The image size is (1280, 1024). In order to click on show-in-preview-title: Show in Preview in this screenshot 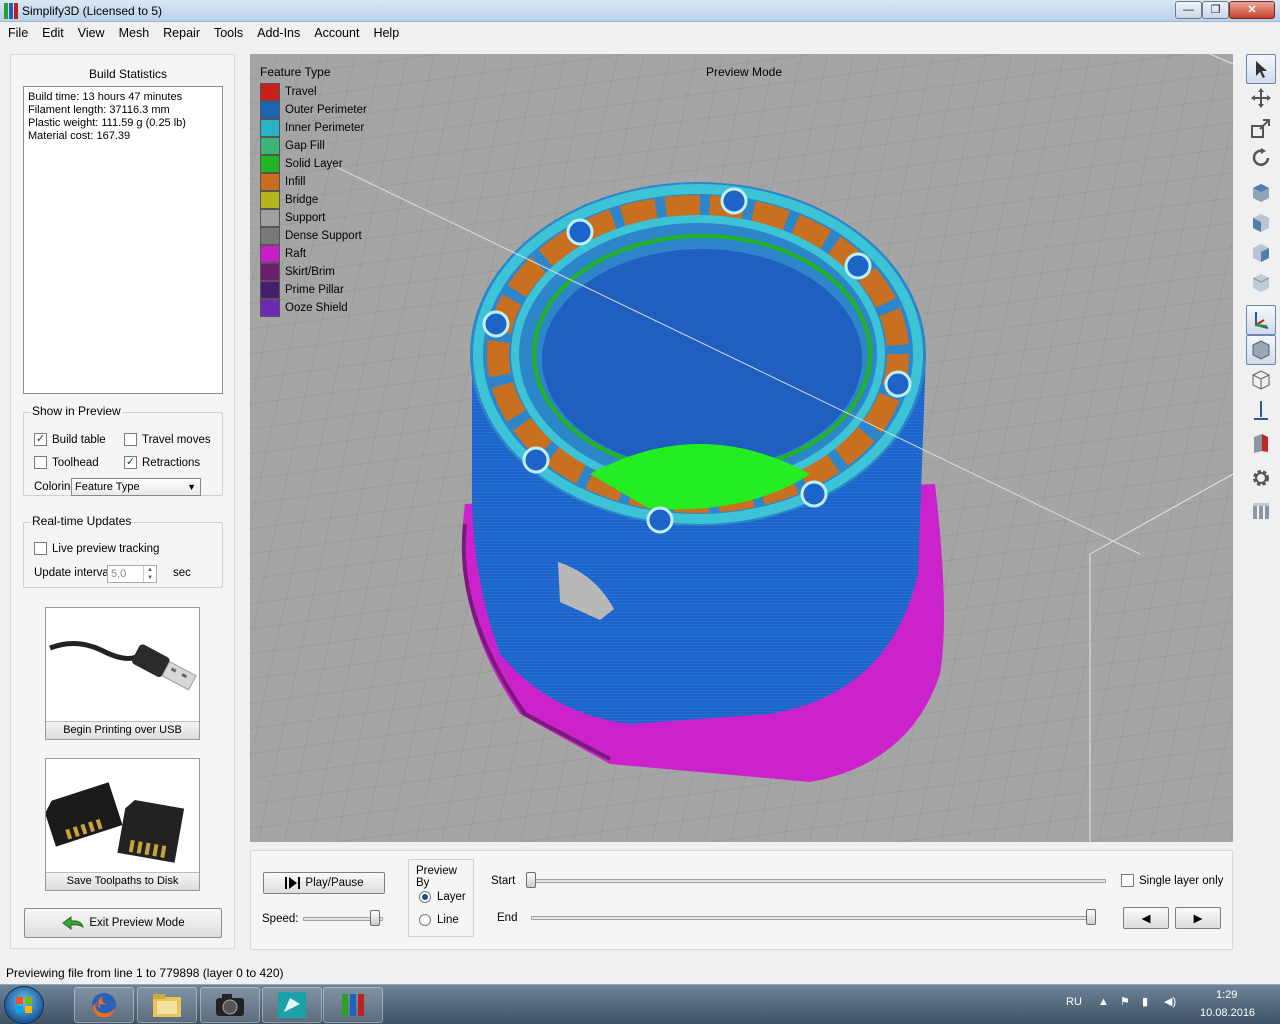, I will do `click(76, 411)`.